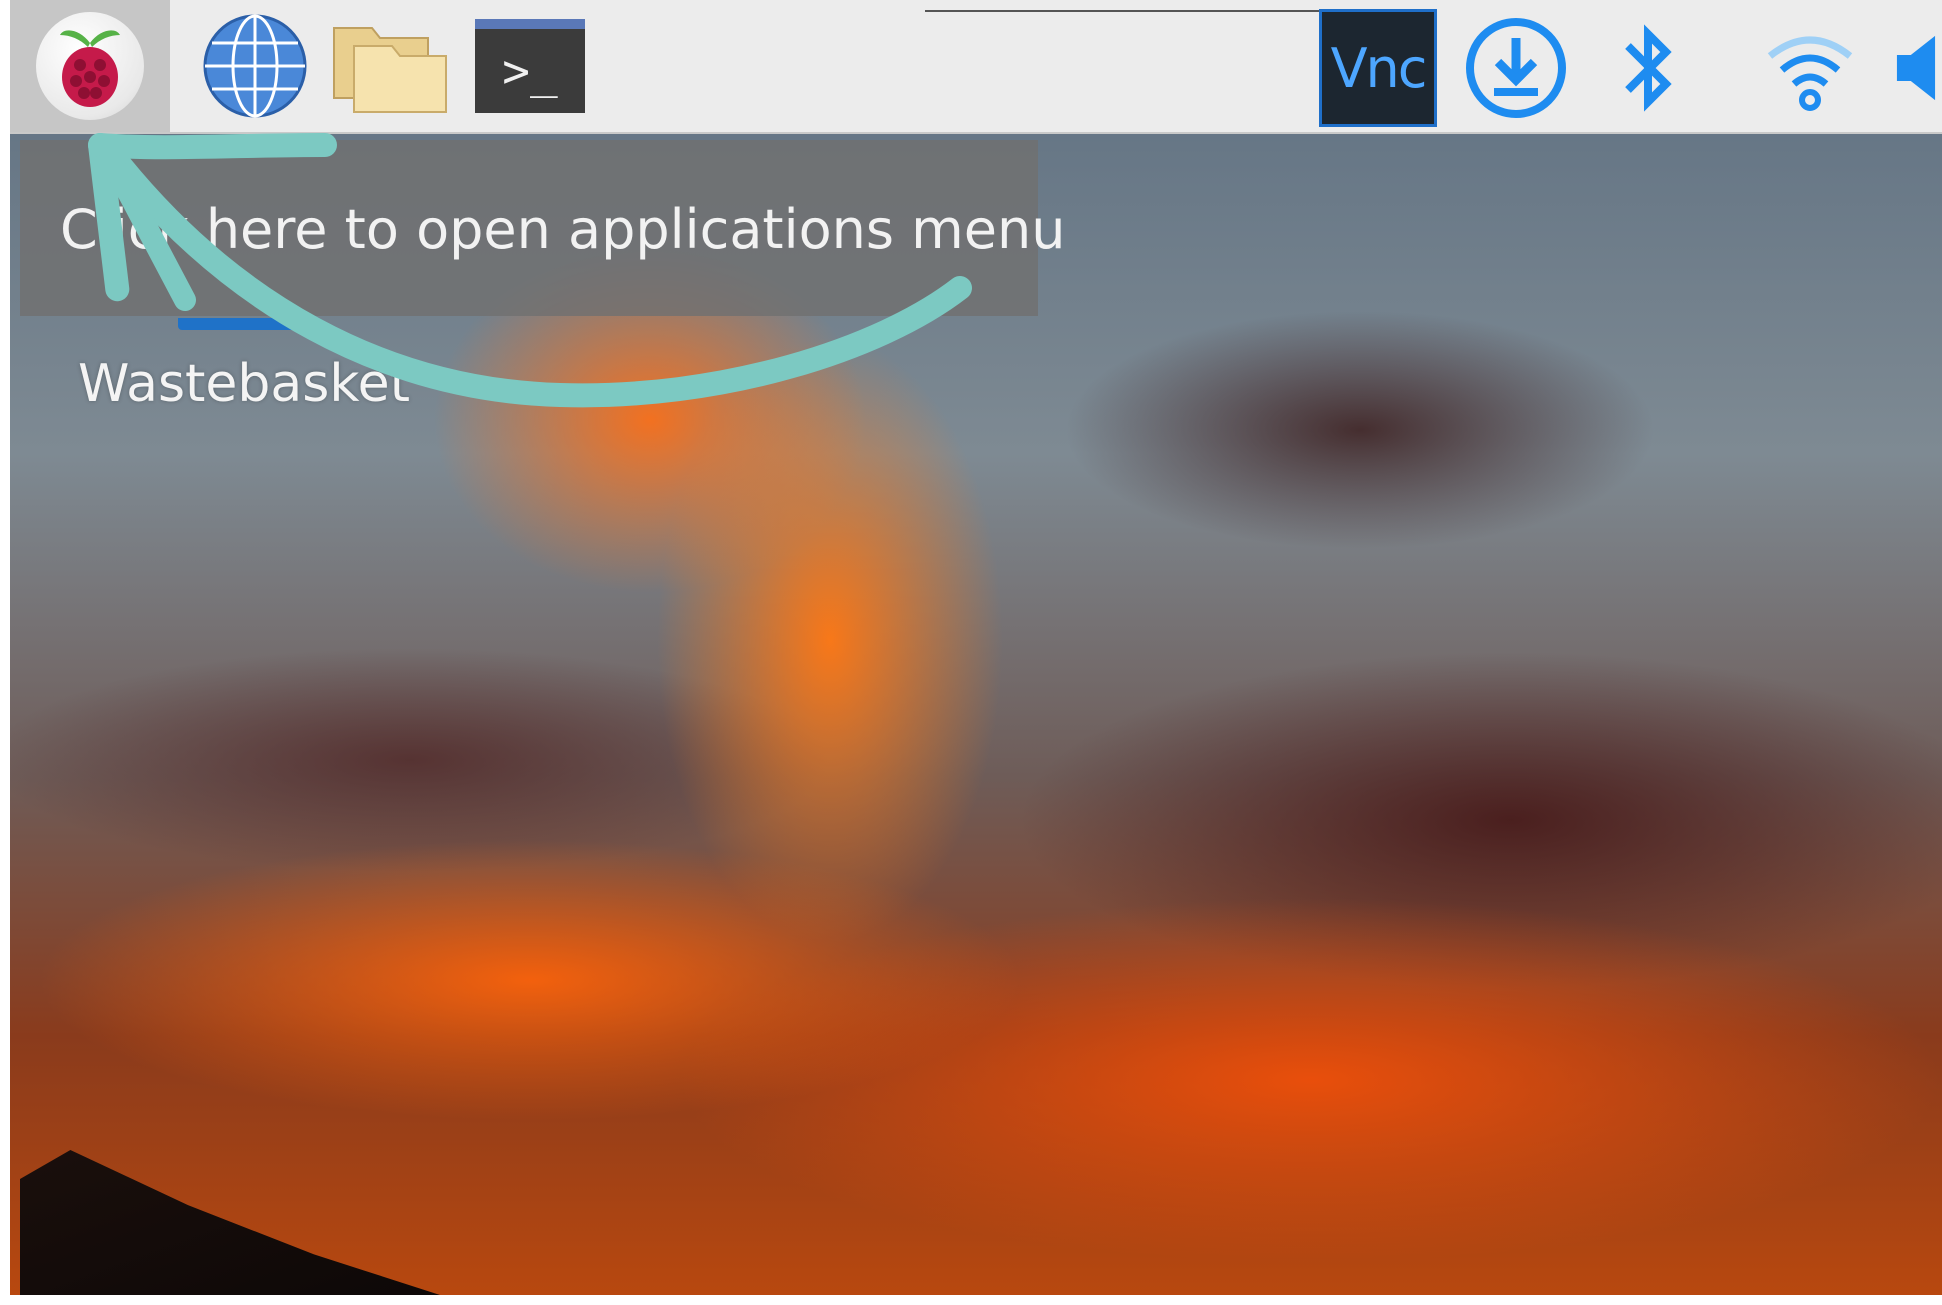  Describe the element at coordinates (238, 324) in the screenshot. I see `trash-icon` at that location.